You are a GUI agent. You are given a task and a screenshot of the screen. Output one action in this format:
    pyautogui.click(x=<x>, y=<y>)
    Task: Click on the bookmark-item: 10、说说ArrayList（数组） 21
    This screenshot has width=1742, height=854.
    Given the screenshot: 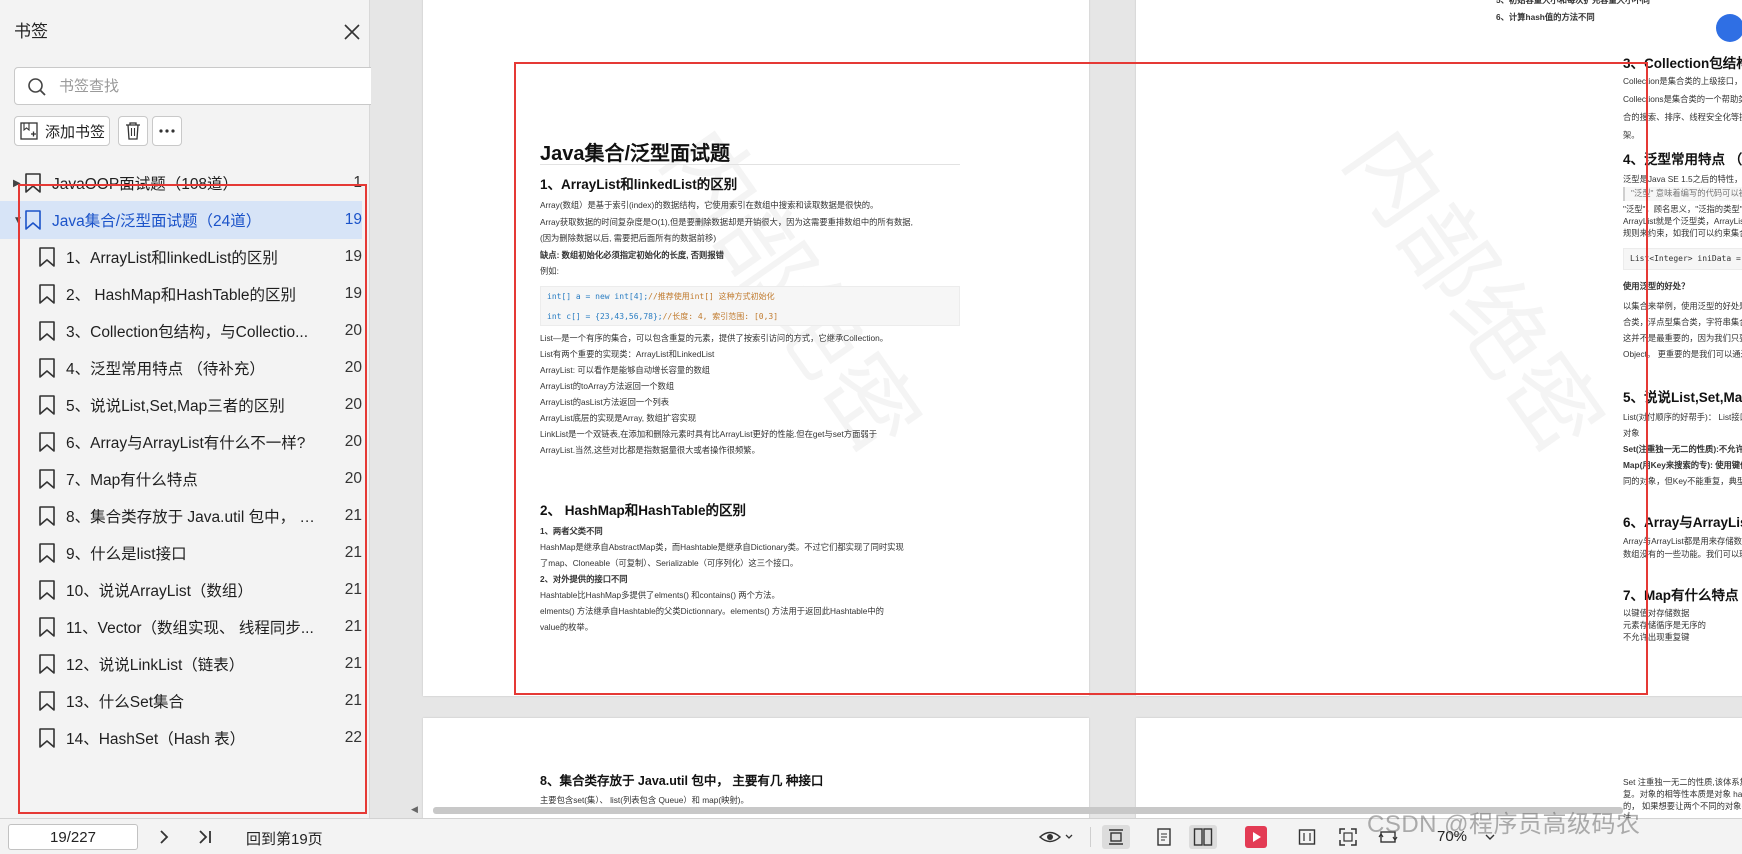 What is the action you would take?
    pyautogui.click(x=181, y=590)
    